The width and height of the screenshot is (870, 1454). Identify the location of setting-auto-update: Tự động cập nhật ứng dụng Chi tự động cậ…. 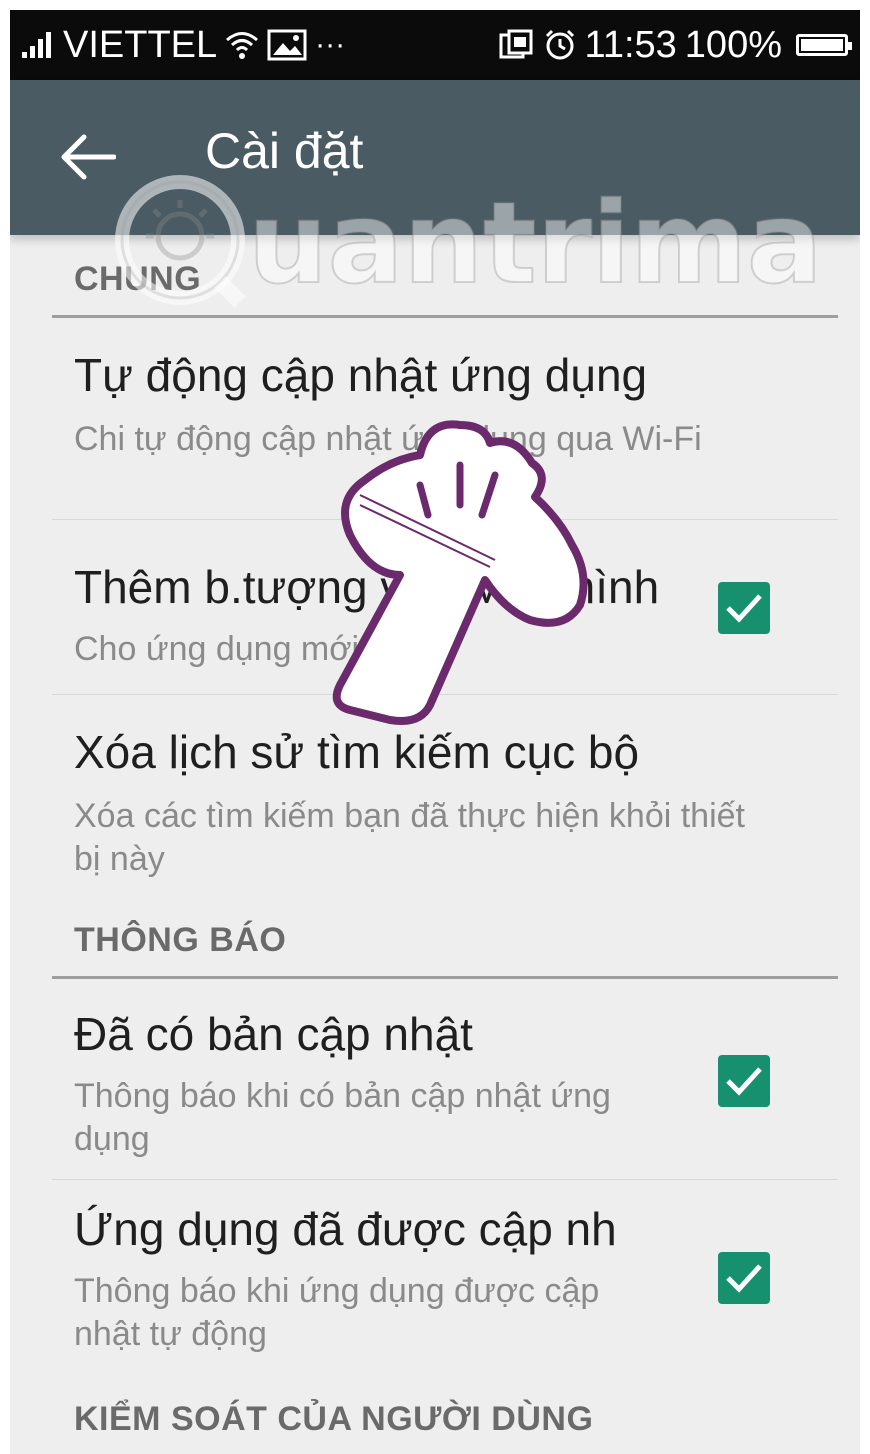
(435, 425).